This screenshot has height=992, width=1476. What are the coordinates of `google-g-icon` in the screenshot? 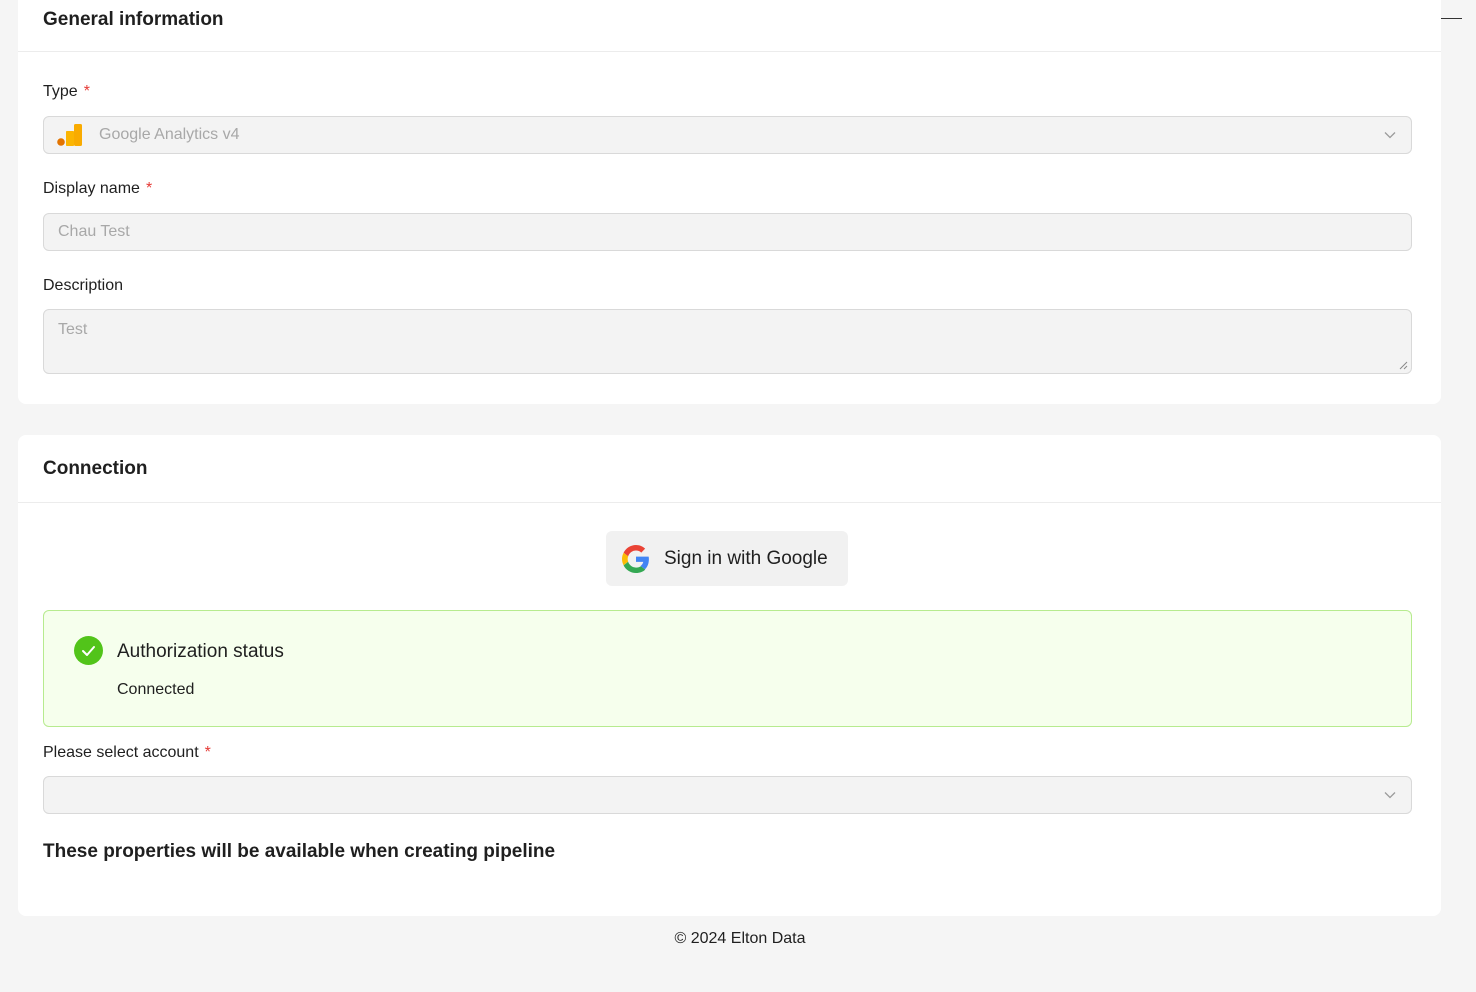 It's located at (635, 558).